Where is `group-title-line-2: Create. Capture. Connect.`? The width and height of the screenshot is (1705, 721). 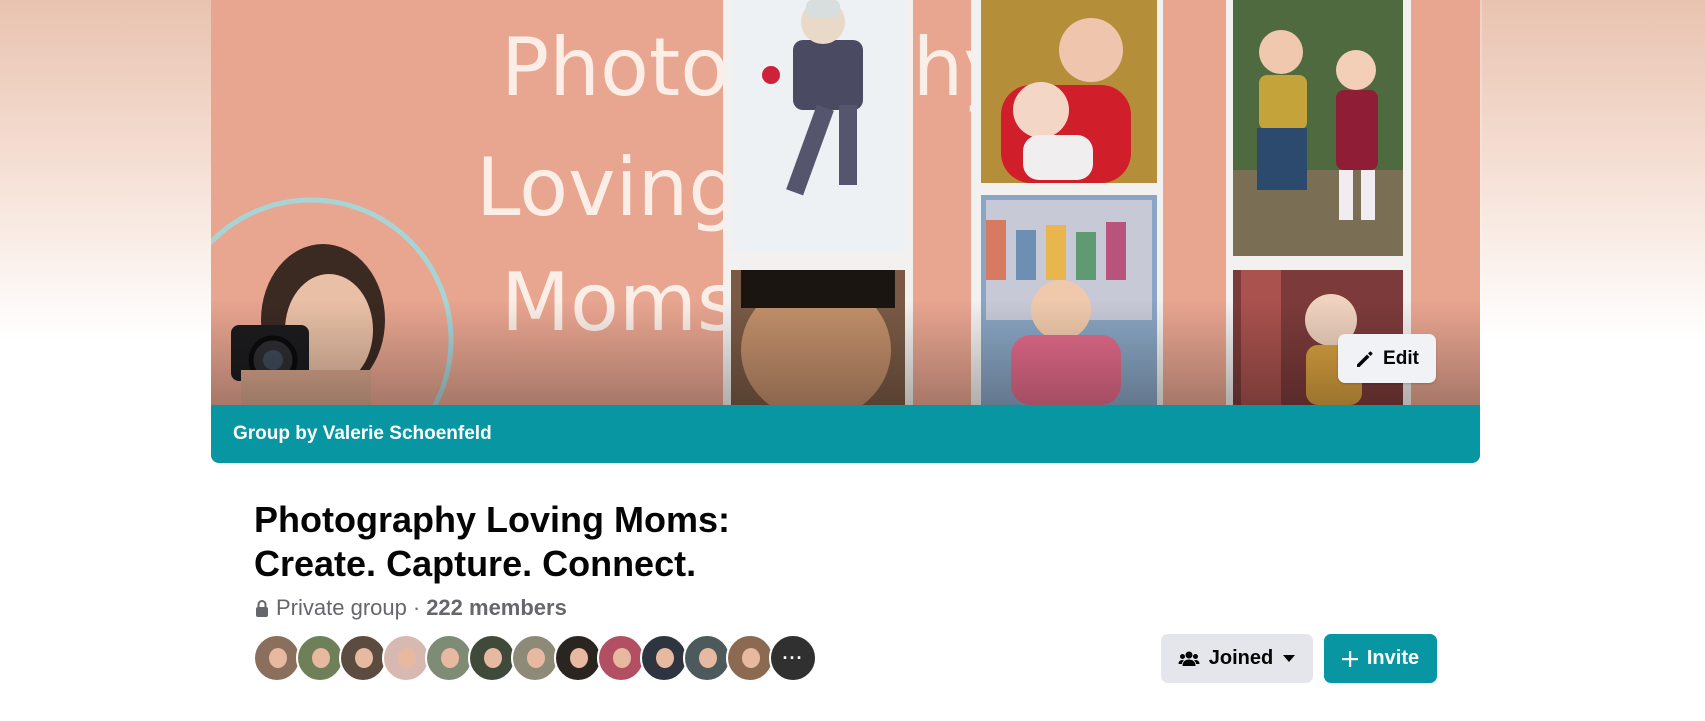 group-title-line-2: Create. Capture. Connect. is located at coordinates (475, 563).